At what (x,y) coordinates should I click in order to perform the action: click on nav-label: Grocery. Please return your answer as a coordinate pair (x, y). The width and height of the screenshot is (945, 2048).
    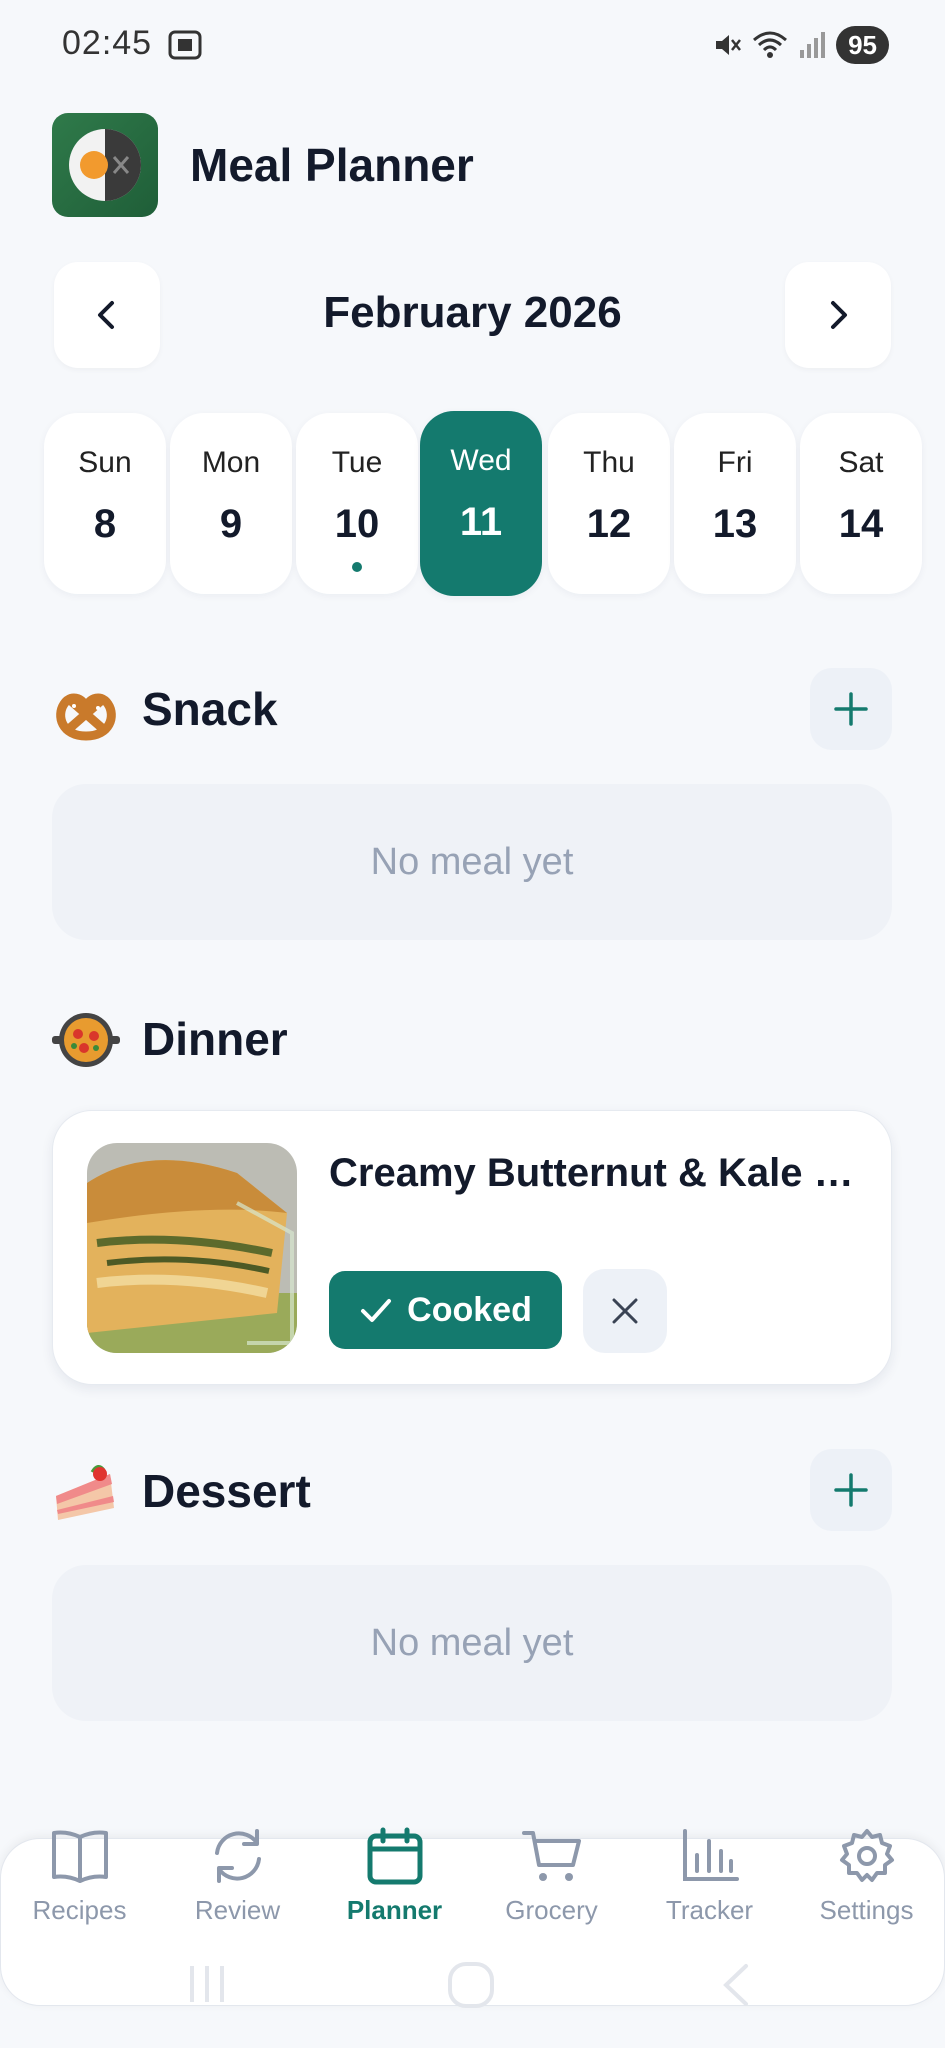
    Looking at the image, I should click on (551, 1910).